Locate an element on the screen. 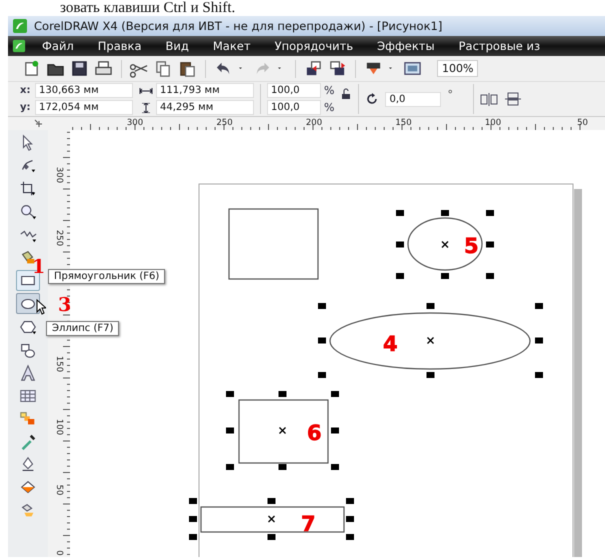  menu-item: Эффекты is located at coordinates (406, 46).